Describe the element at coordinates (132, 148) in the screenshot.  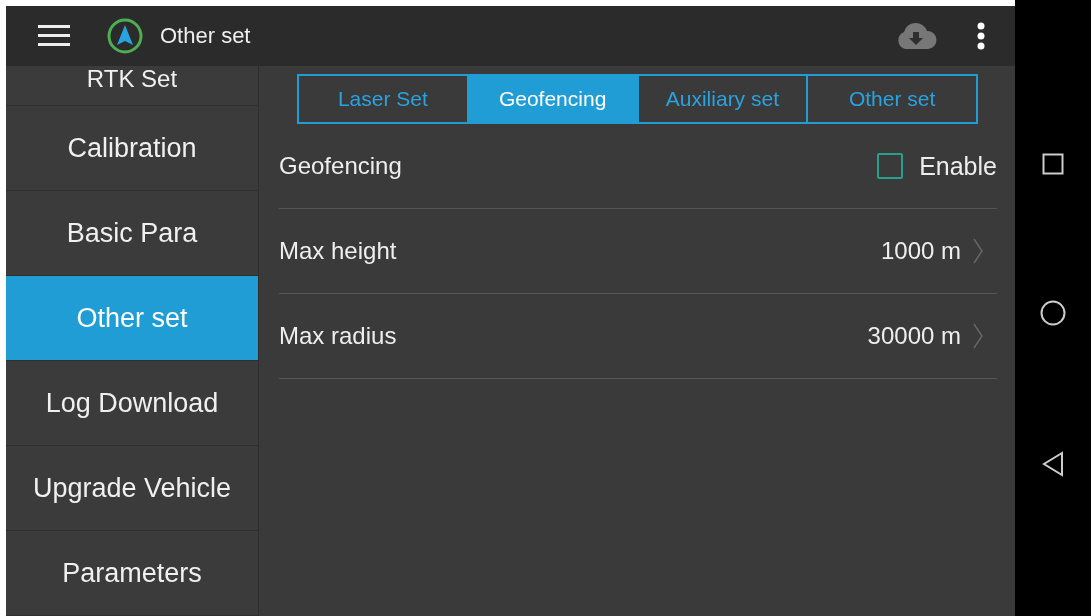
I see `sidebar-item: Calibration` at that location.